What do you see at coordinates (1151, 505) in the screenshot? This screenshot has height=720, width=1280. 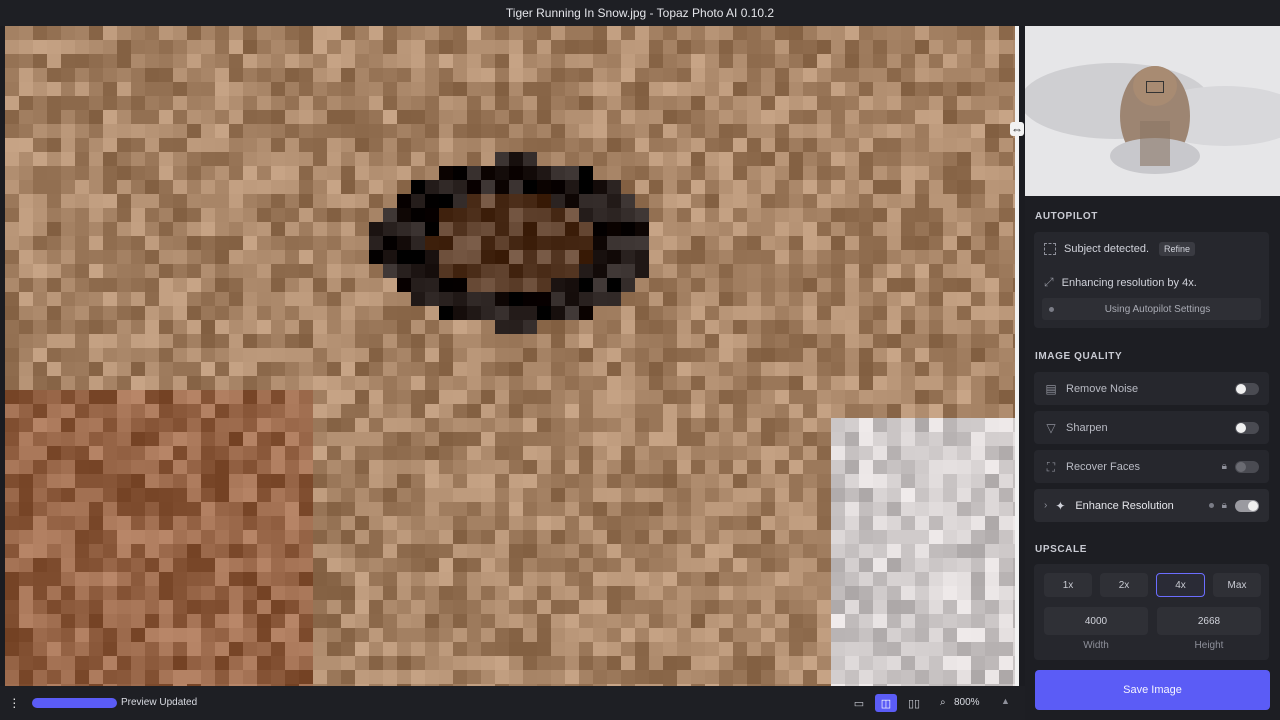 I see `enhance-resolution-row: › ✦ Enhance Resolution 🔒︎` at bounding box center [1151, 505].